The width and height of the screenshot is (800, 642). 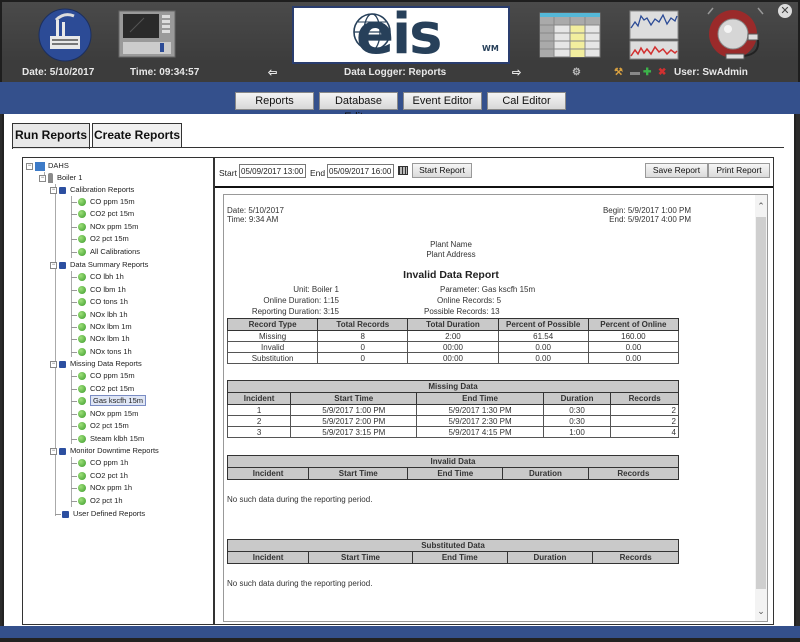 I want to click on nav-reports-button: Reports, so click(x=274, y=101).